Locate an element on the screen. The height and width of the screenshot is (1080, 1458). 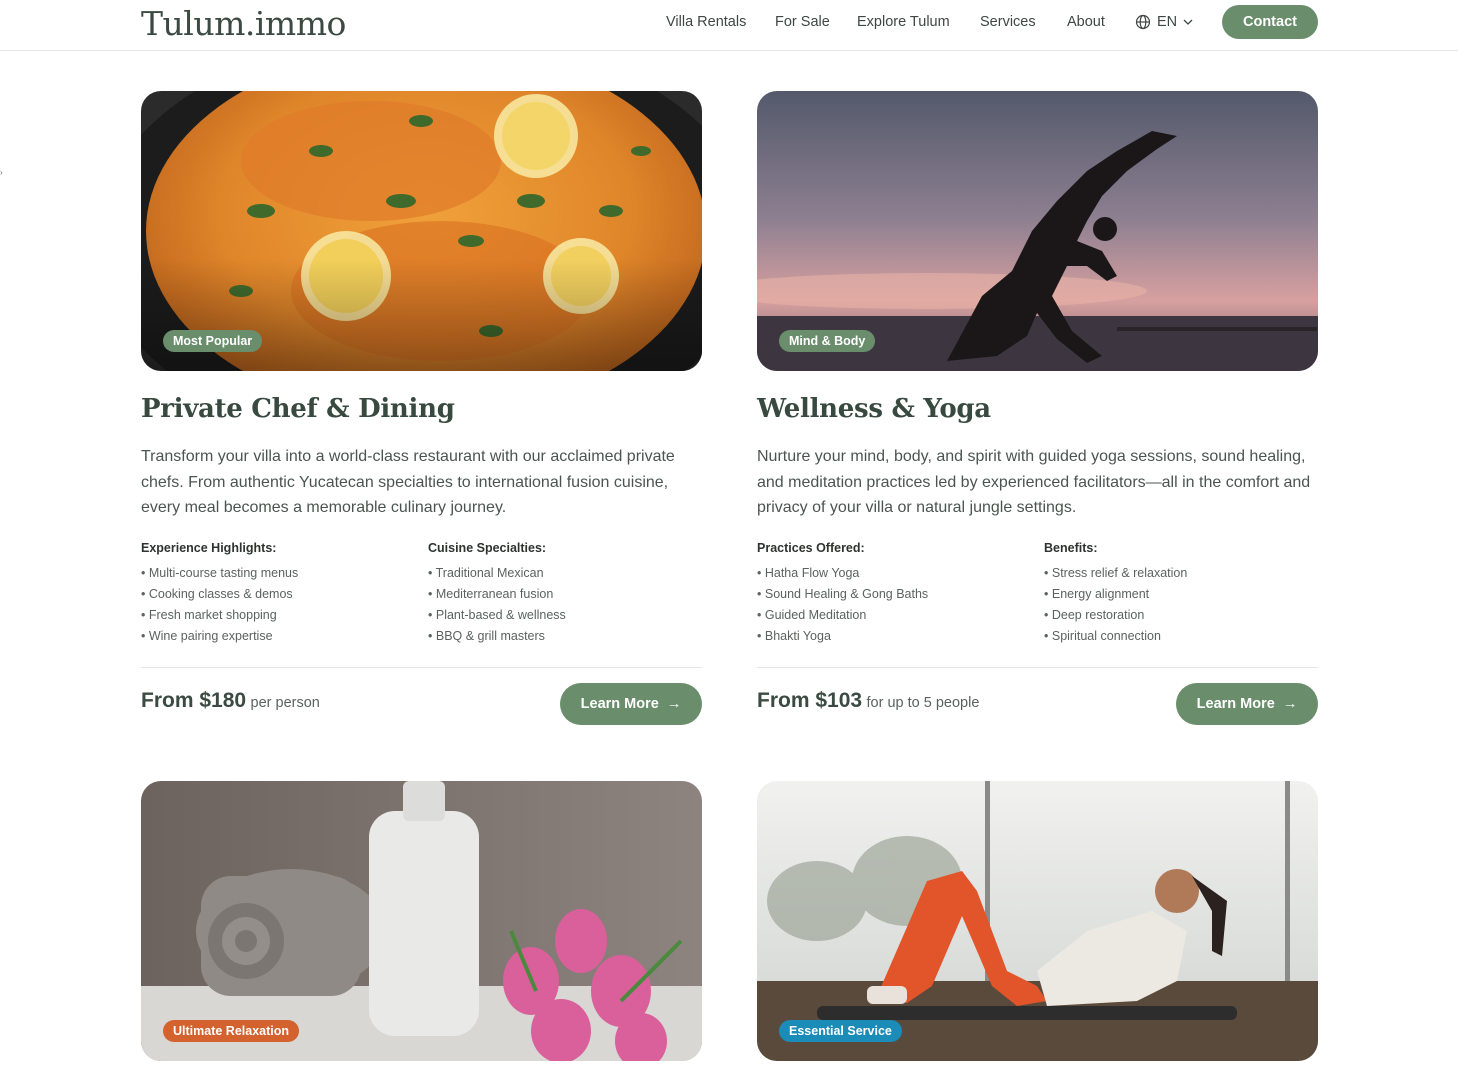
column-heading: Experience Highlights: is located at coordinates (209, 548).